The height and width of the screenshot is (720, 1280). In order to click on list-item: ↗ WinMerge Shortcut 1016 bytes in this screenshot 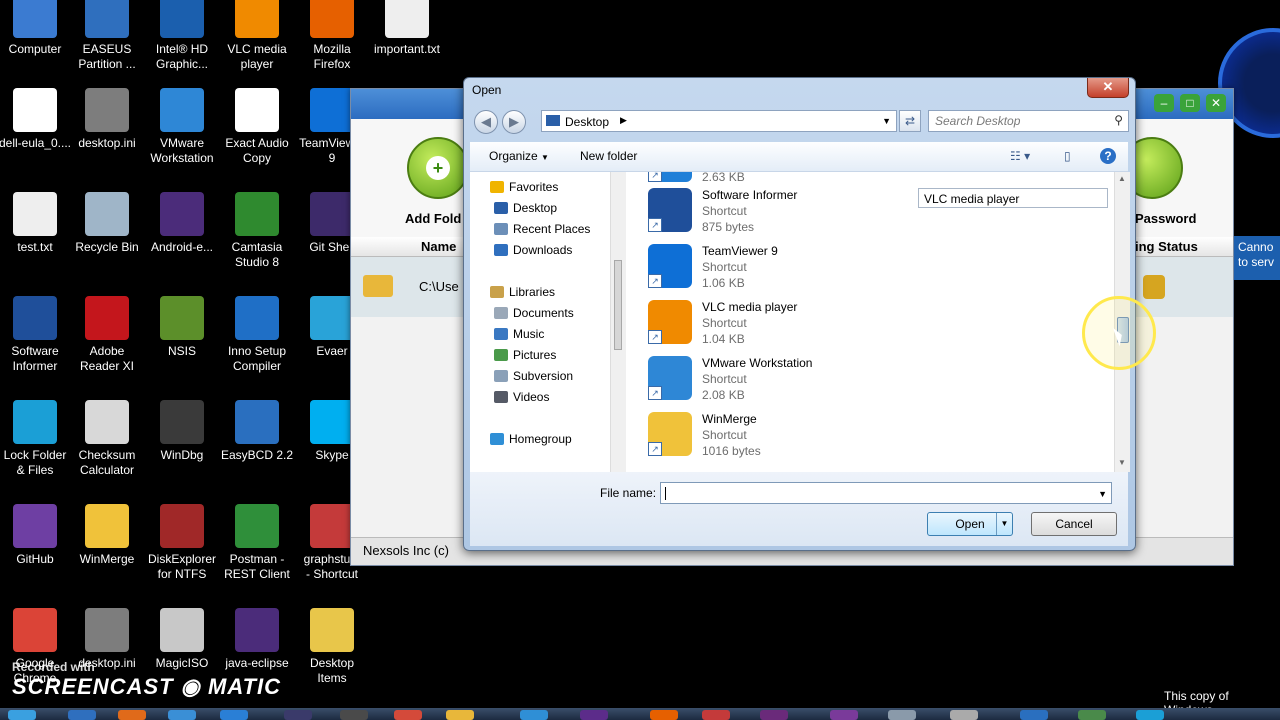, I will do `click(878, 436)`.